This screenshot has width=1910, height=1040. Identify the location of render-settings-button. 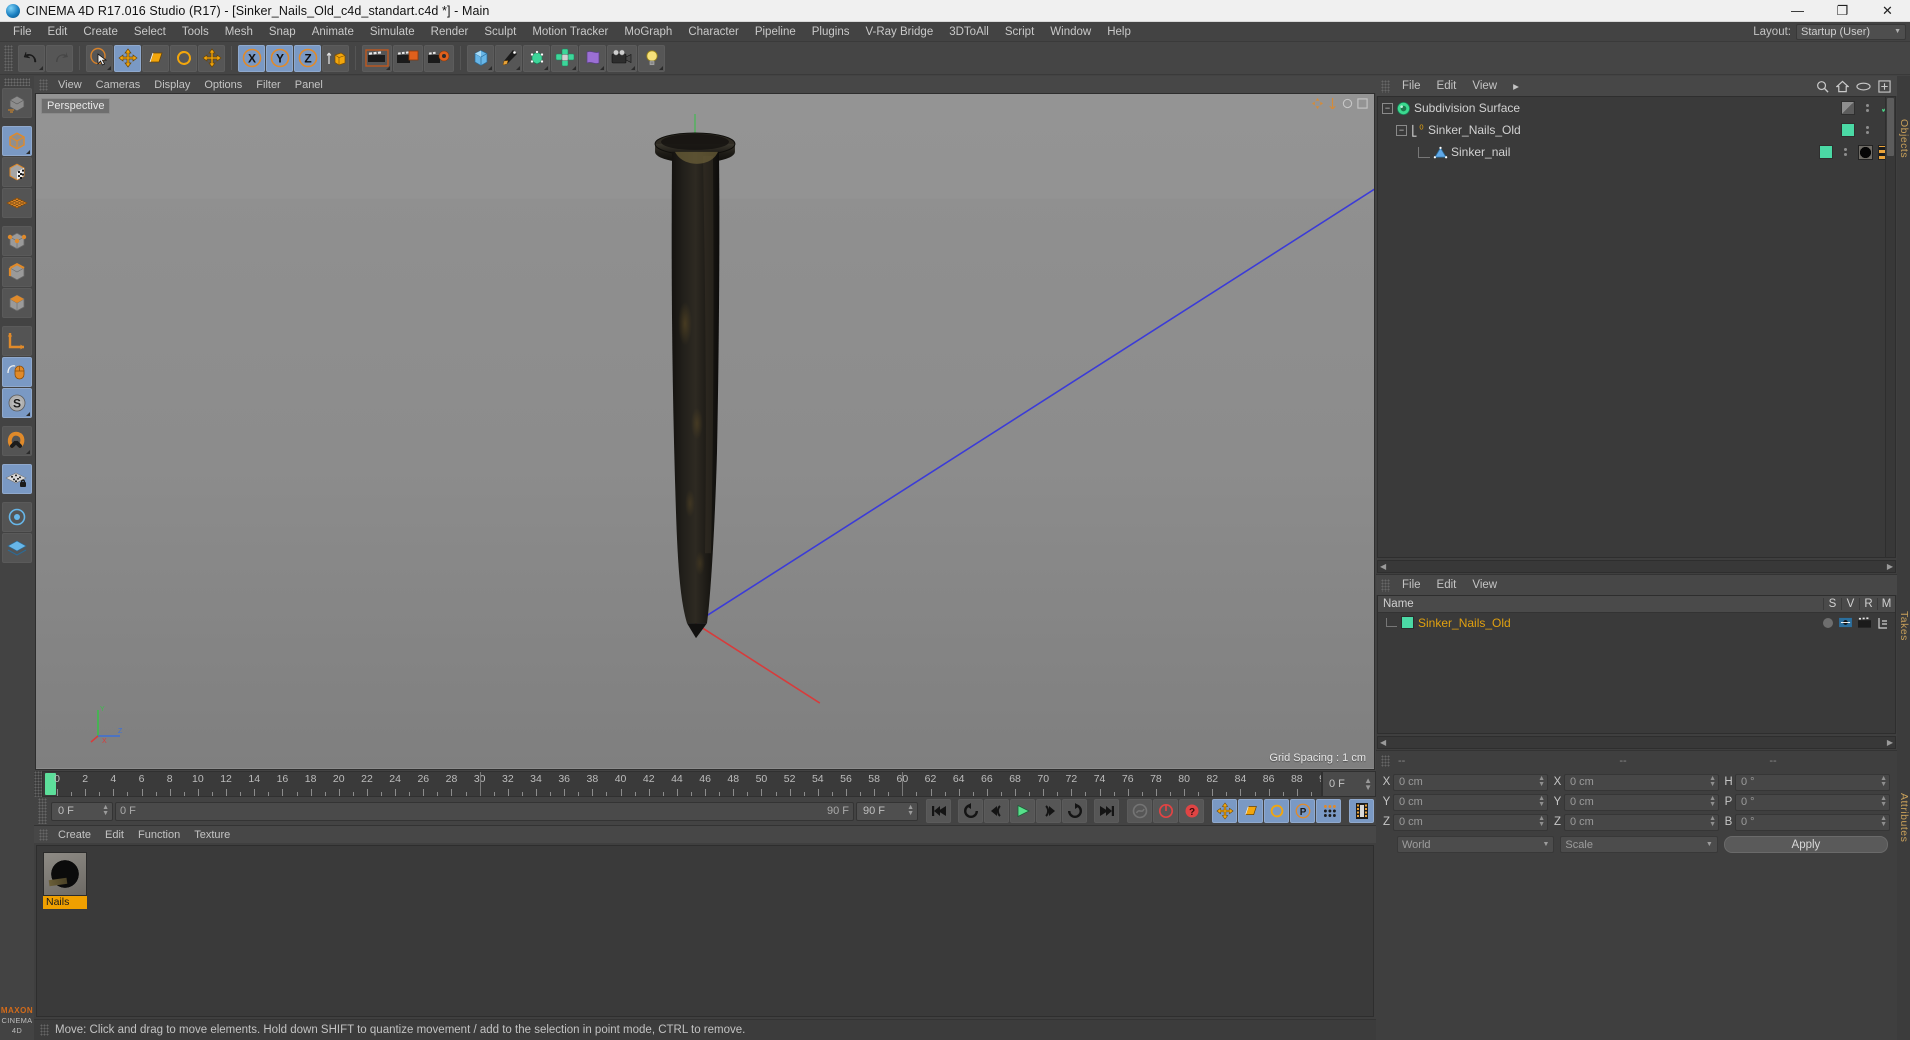
(439, 58).